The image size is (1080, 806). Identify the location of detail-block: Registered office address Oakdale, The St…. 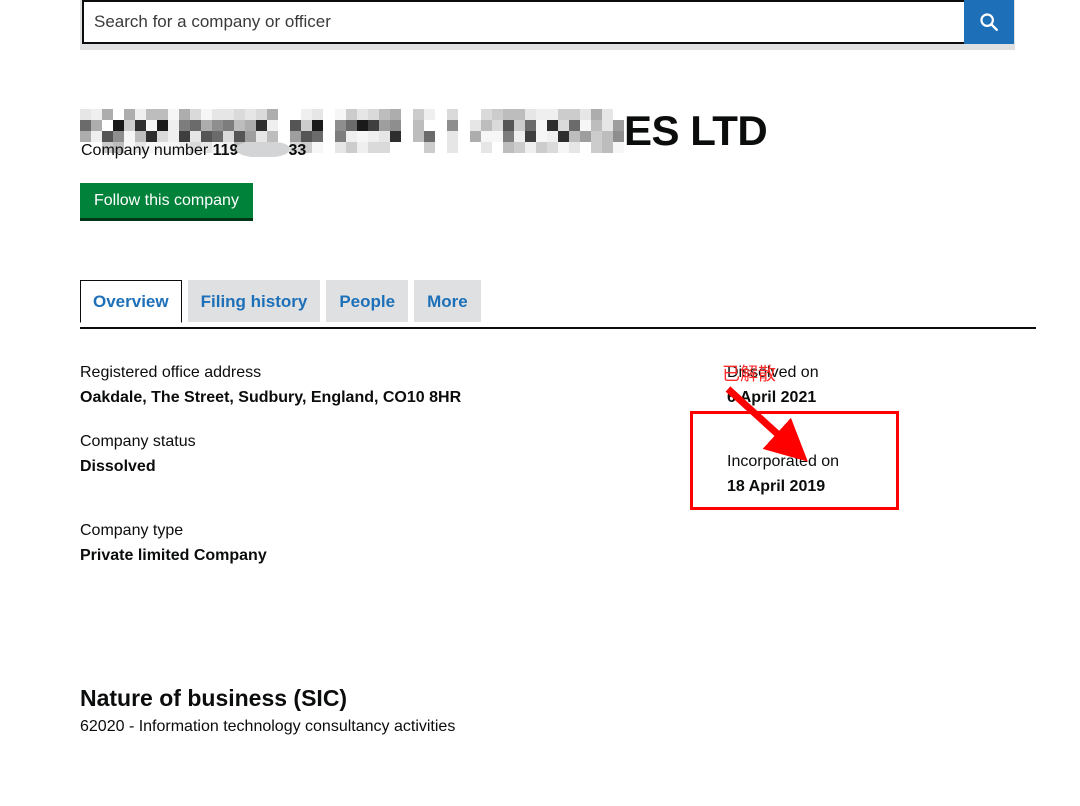
(360, 385).